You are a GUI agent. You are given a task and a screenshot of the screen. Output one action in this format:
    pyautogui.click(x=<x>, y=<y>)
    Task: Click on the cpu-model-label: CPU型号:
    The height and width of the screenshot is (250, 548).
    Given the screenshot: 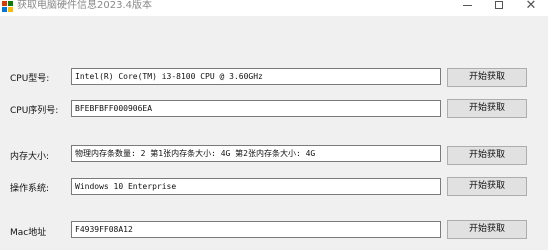 What is the action you would take?
    pyautogui.click(x=30, y=79)
    